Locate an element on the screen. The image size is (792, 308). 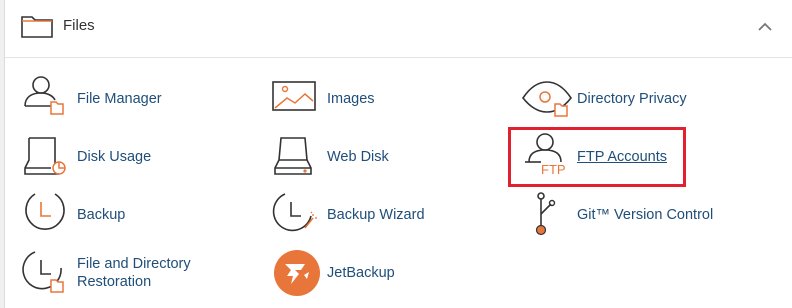
tool-label: Backup is located at coordinates (101, 215).